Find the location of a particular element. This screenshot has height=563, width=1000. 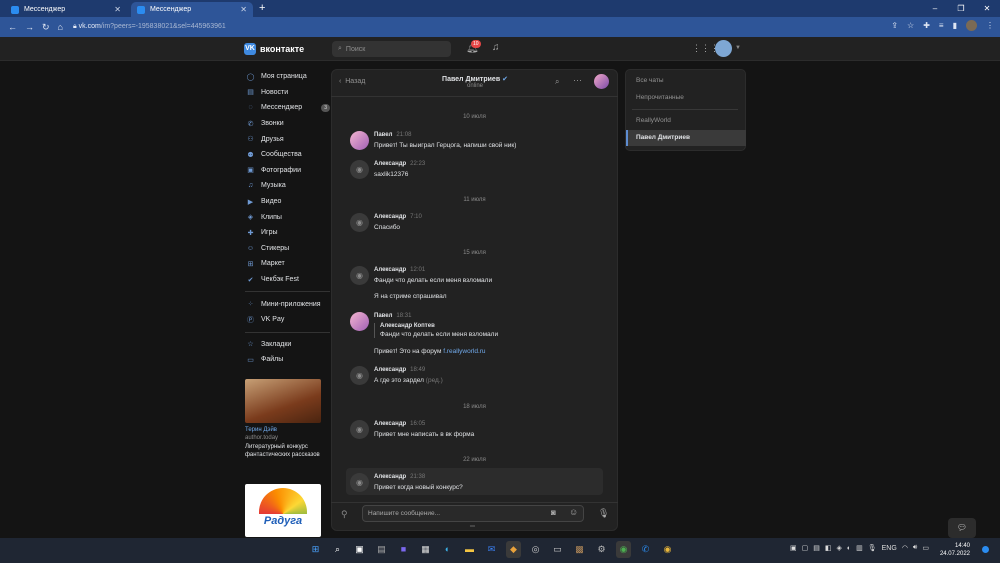

new-tab-icon: + is located at coordinates (262, 8).